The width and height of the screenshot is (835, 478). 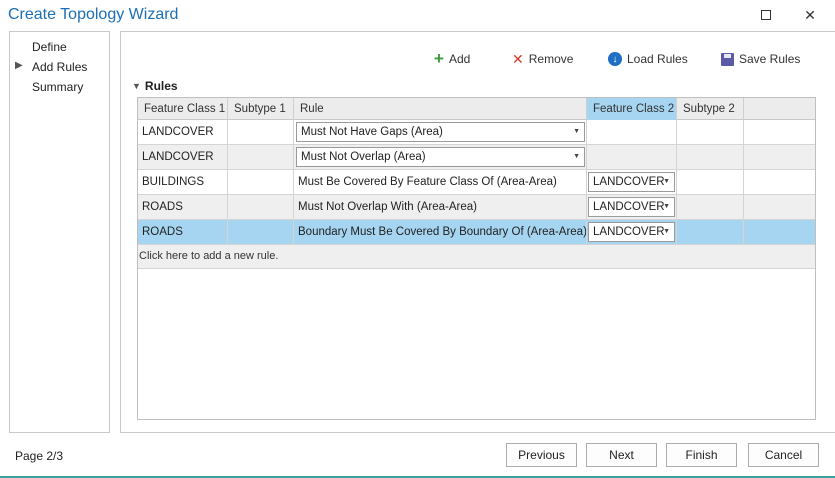 I want to click on next-button: Next, so click(x=621, y=455).